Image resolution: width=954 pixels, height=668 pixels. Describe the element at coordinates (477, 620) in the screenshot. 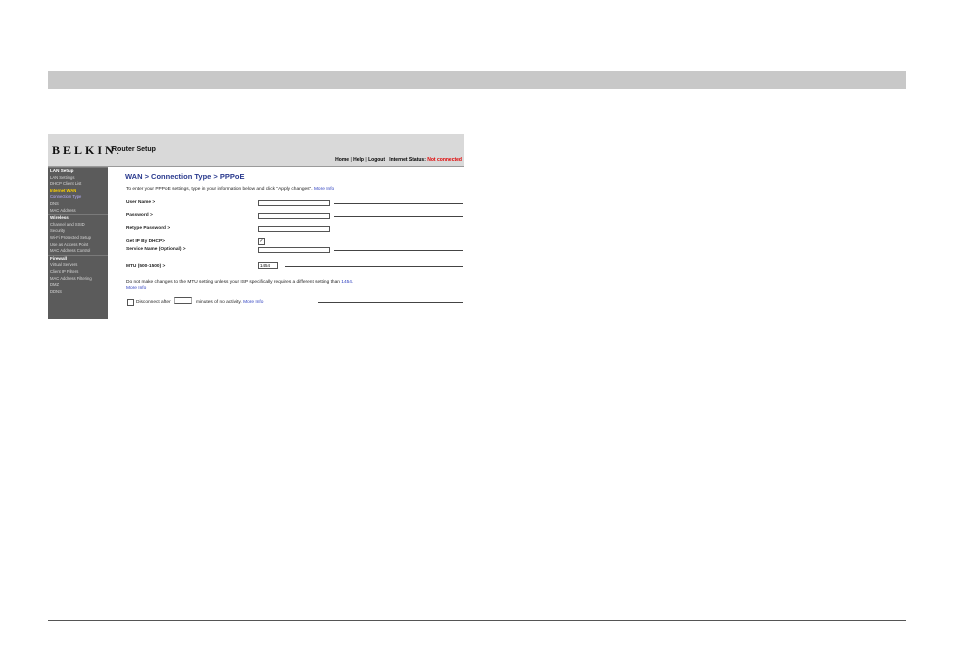

I see `footer-rule` at that location.